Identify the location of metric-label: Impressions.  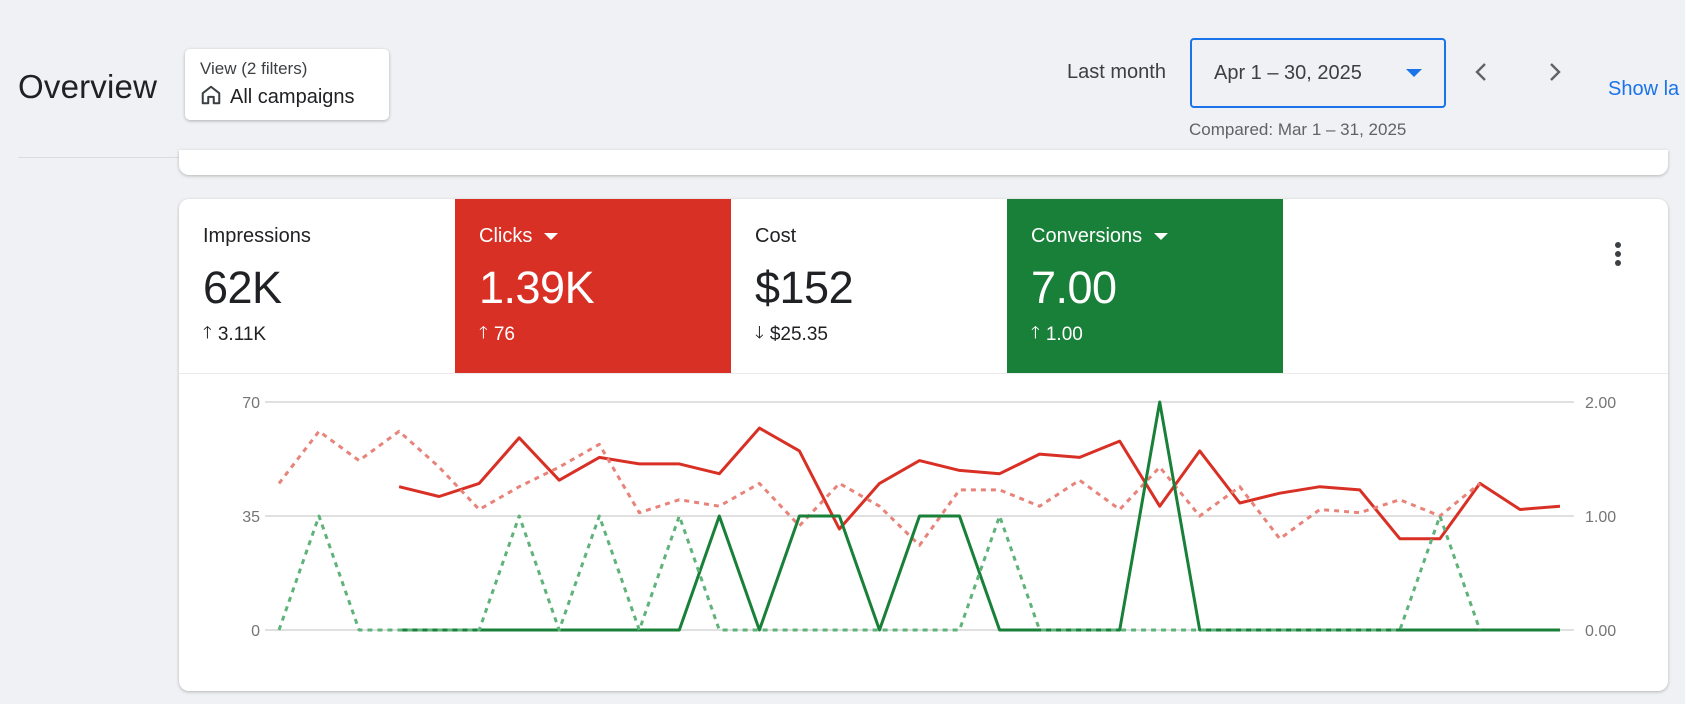
(257, 236).